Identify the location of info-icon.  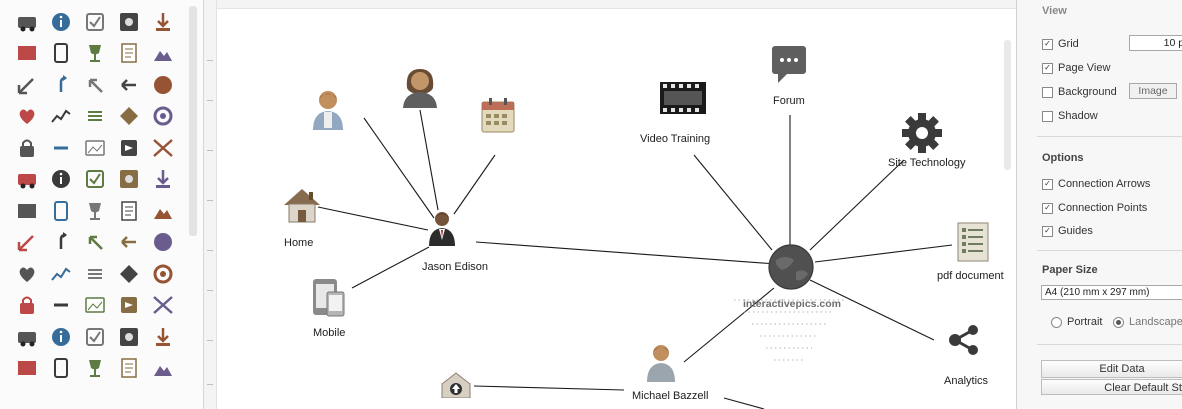
(61, 22).